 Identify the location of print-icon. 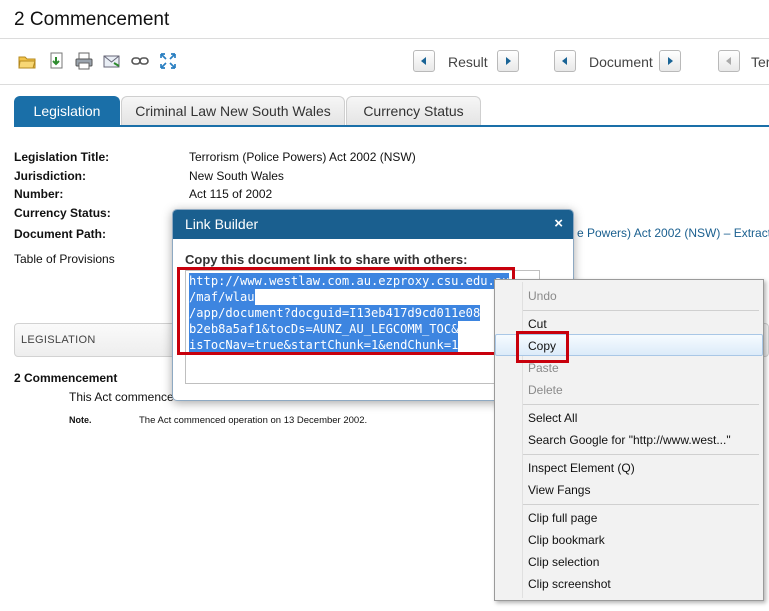
(84, 61).